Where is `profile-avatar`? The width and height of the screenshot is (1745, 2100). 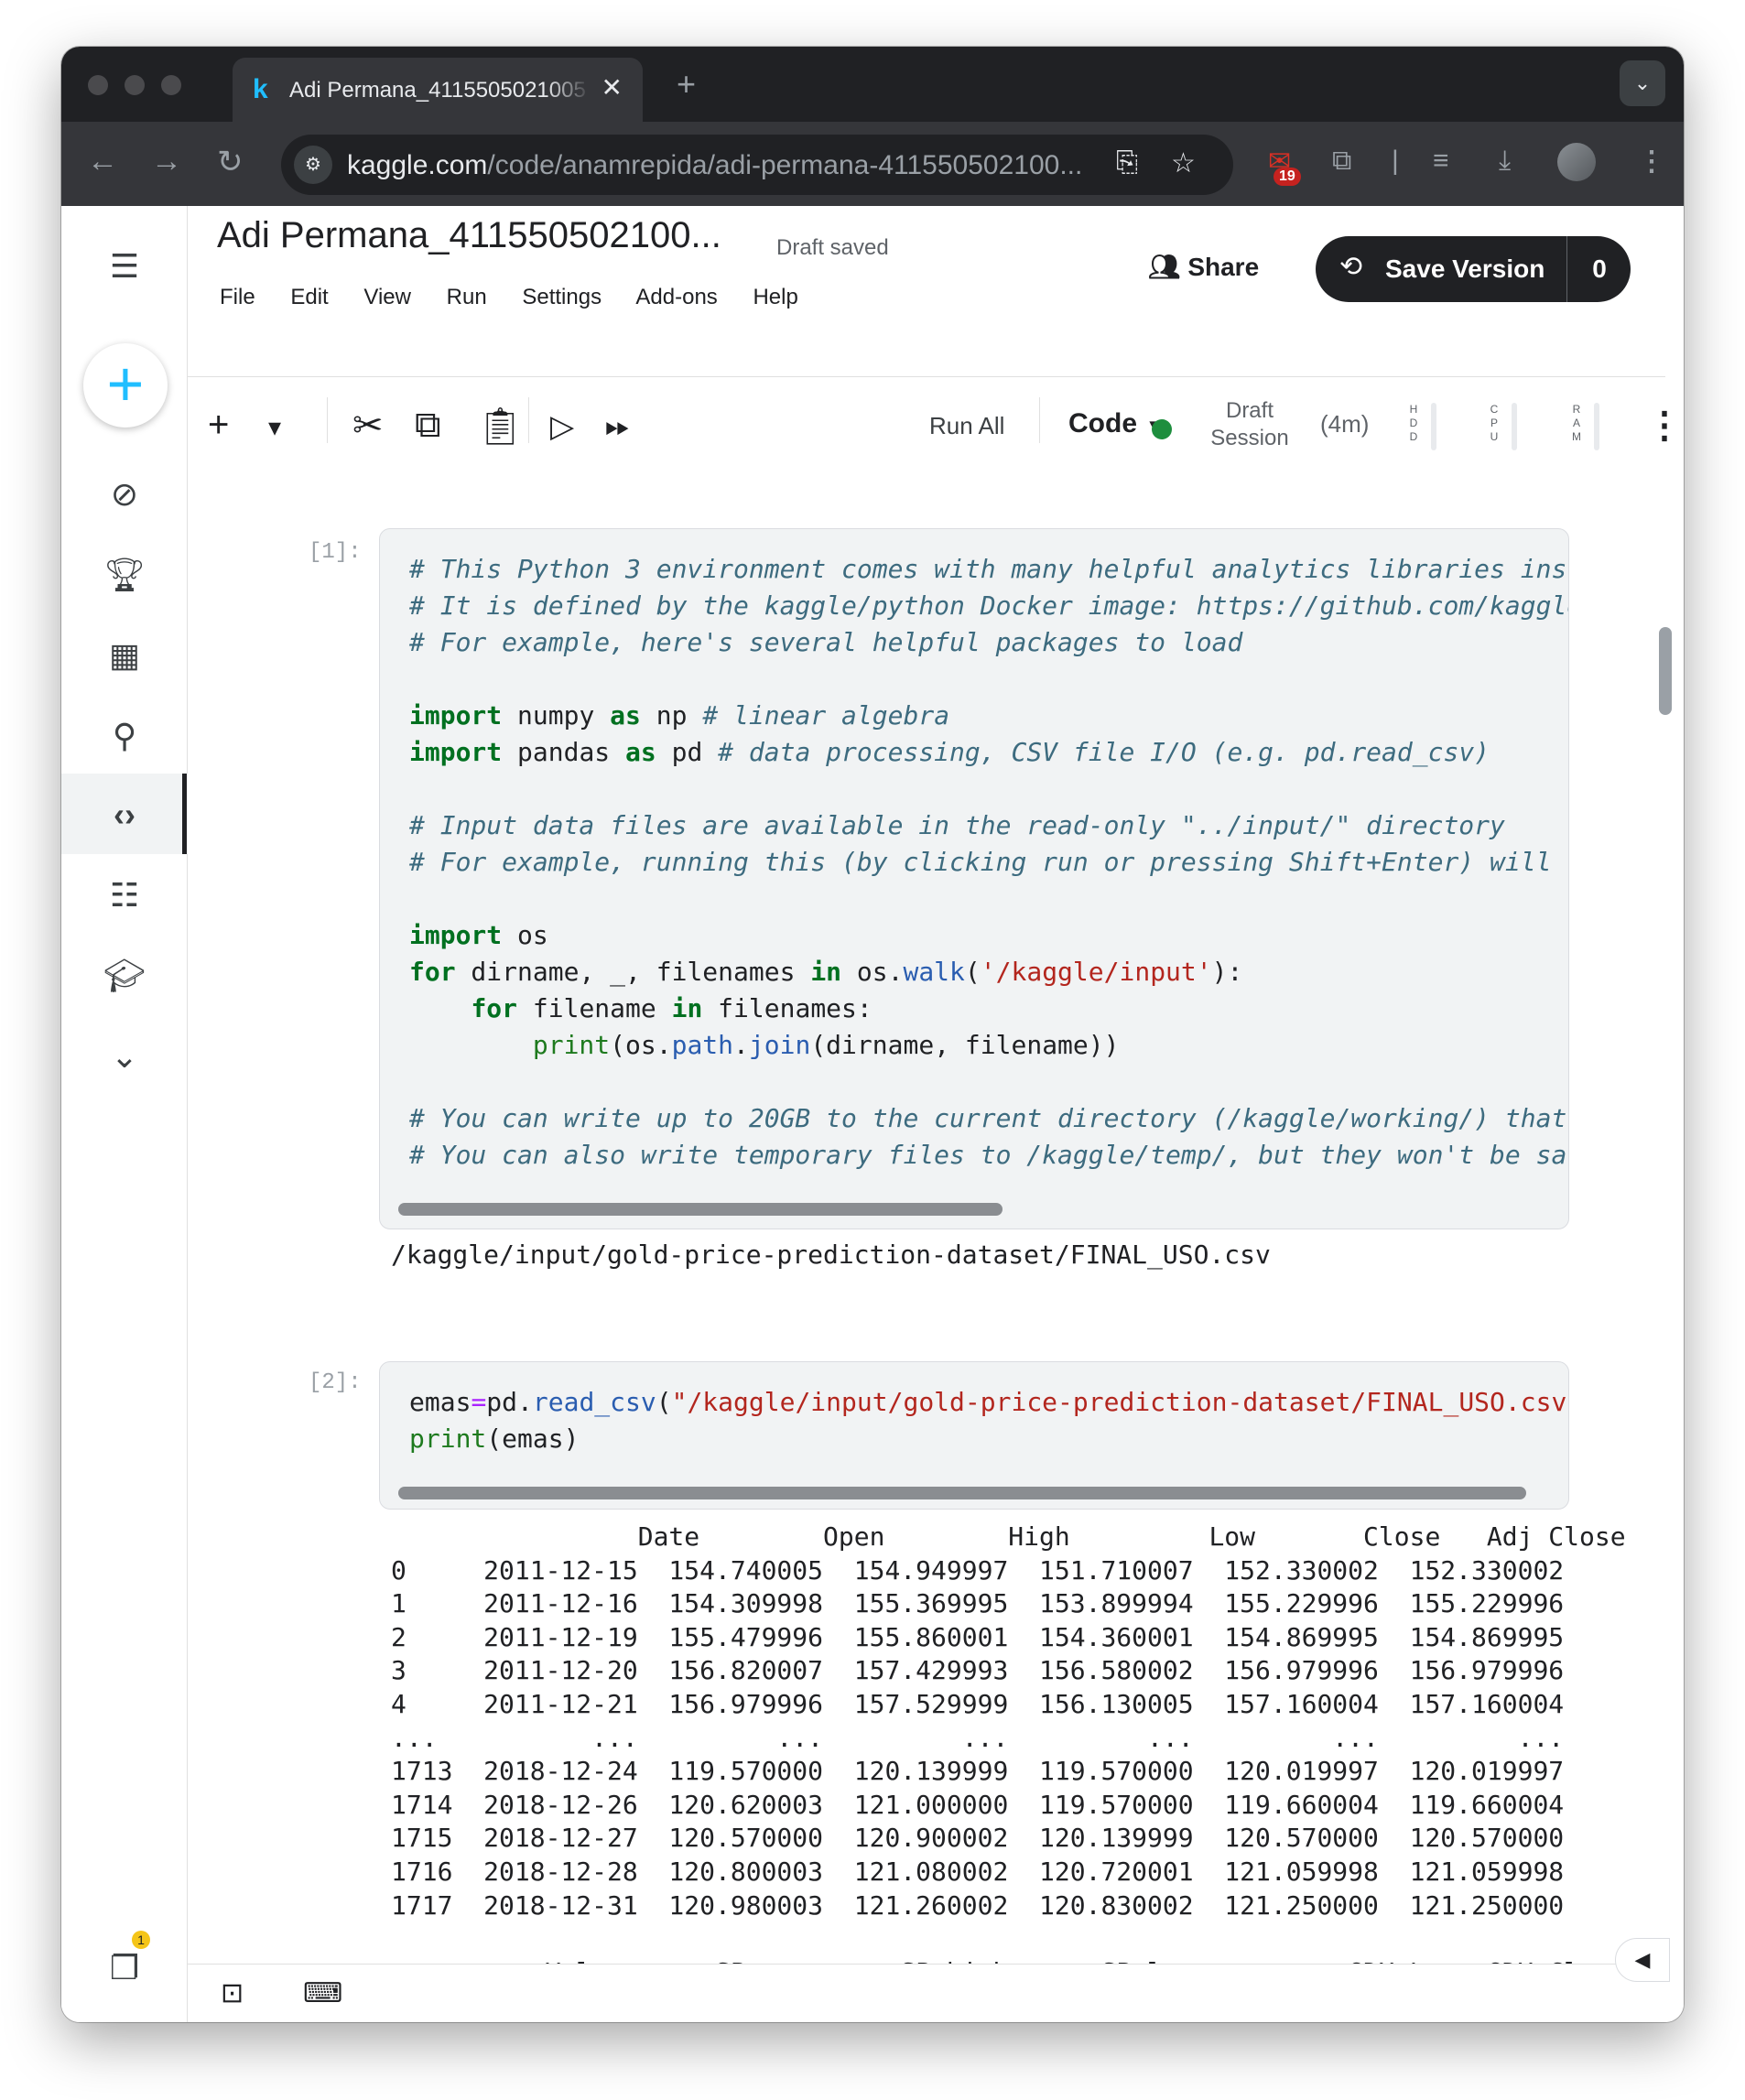 profile-avatar is located at coordinates (1576, 162).